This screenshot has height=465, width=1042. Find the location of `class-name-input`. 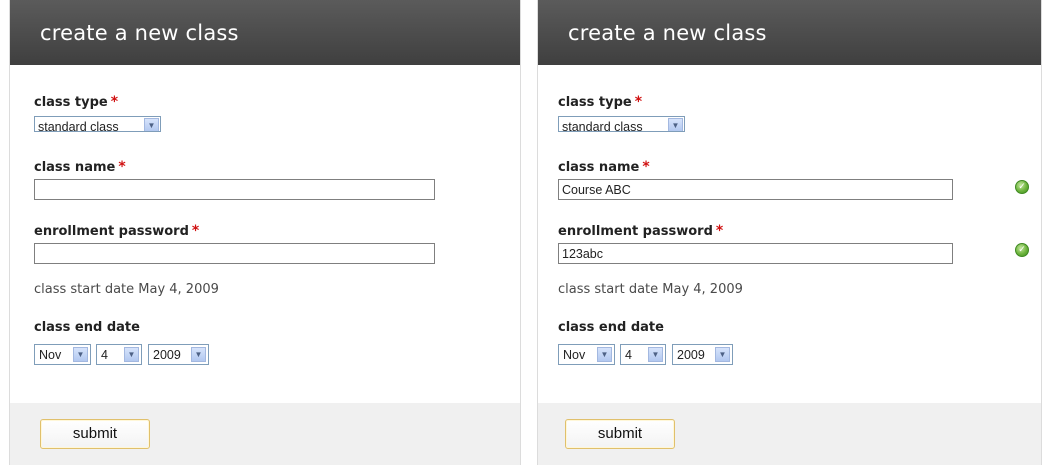

class-name-input is located at coordinates (234, 189).